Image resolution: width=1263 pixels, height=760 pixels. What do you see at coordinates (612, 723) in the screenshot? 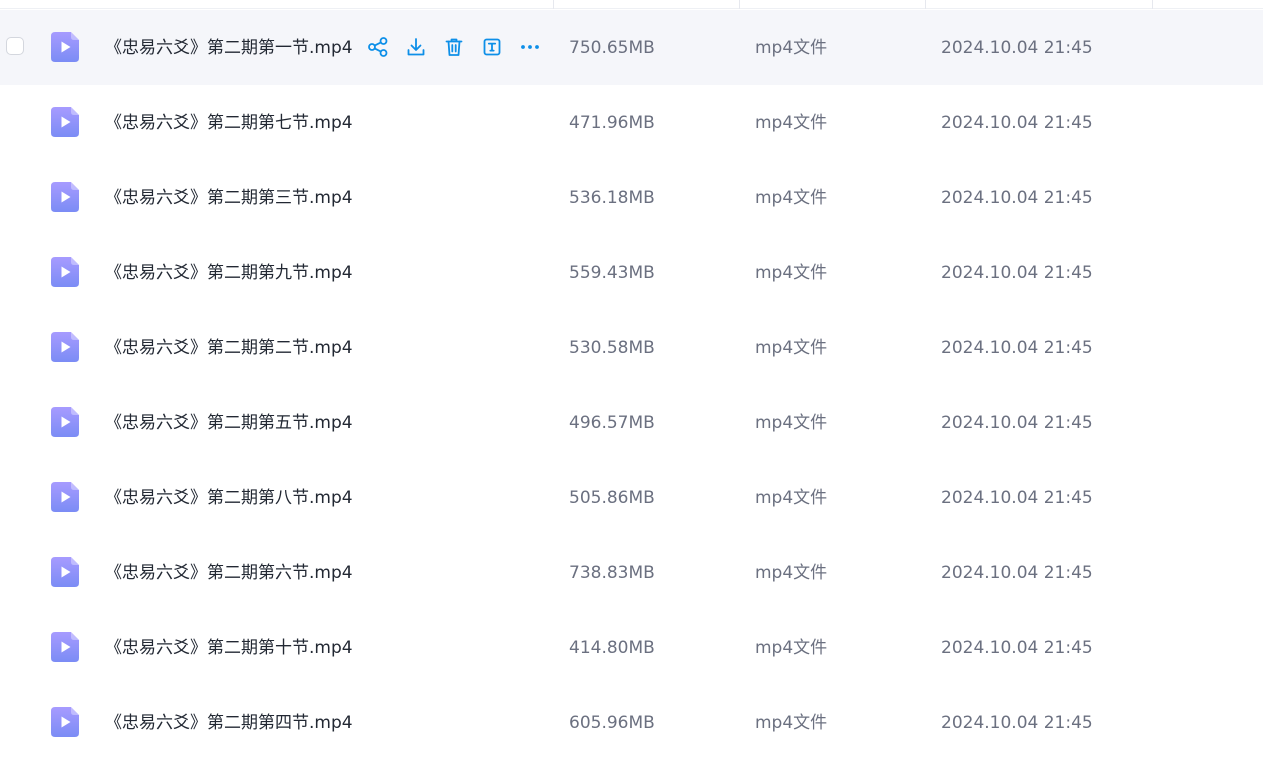
I see `file-size: 605.96MB` at bounding box center [612, 723].